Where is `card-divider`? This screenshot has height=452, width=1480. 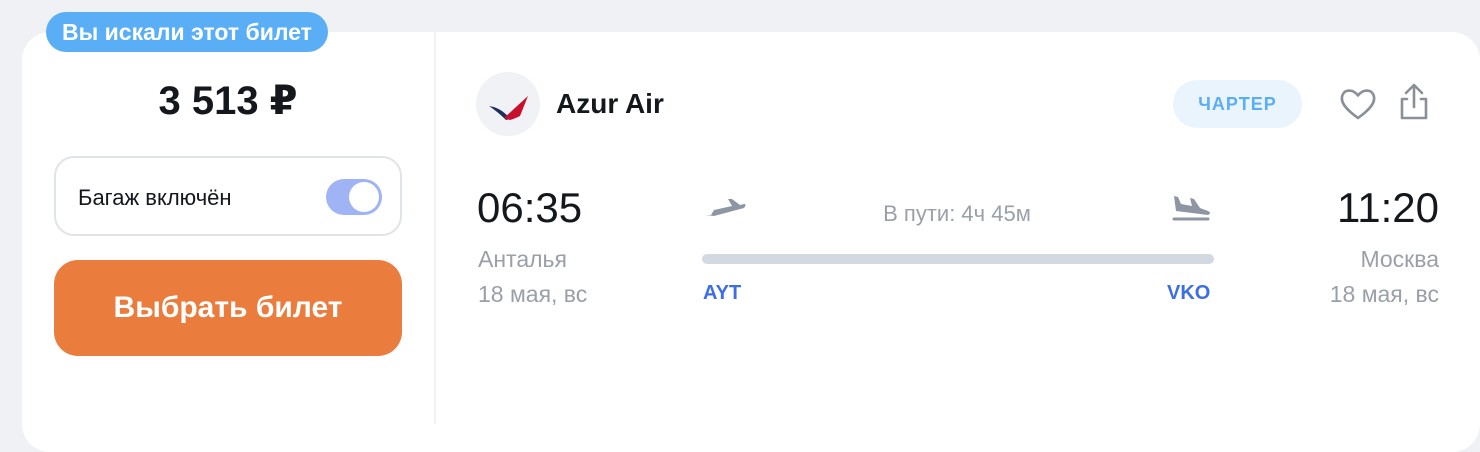
card-divider is located at coordinates (435, 228).